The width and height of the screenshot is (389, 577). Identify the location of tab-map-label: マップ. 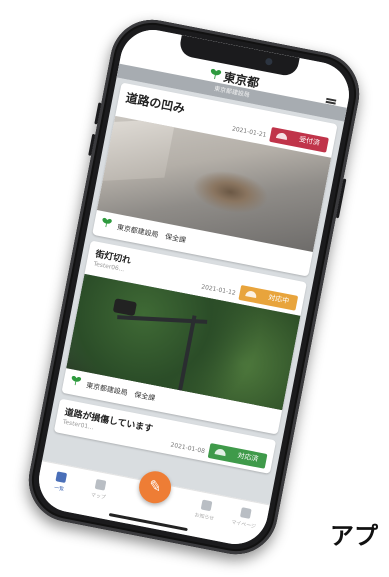
(98, 496).